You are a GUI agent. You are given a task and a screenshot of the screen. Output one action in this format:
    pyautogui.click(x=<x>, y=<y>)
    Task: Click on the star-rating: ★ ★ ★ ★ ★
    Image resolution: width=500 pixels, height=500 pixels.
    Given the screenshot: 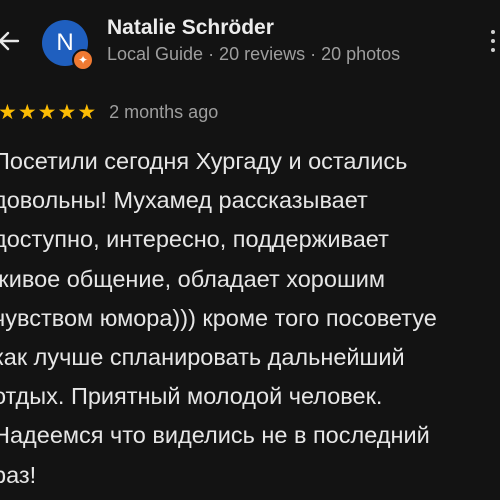 What is the action you would take?
    pyautogui.click(x=48, y=112)
    